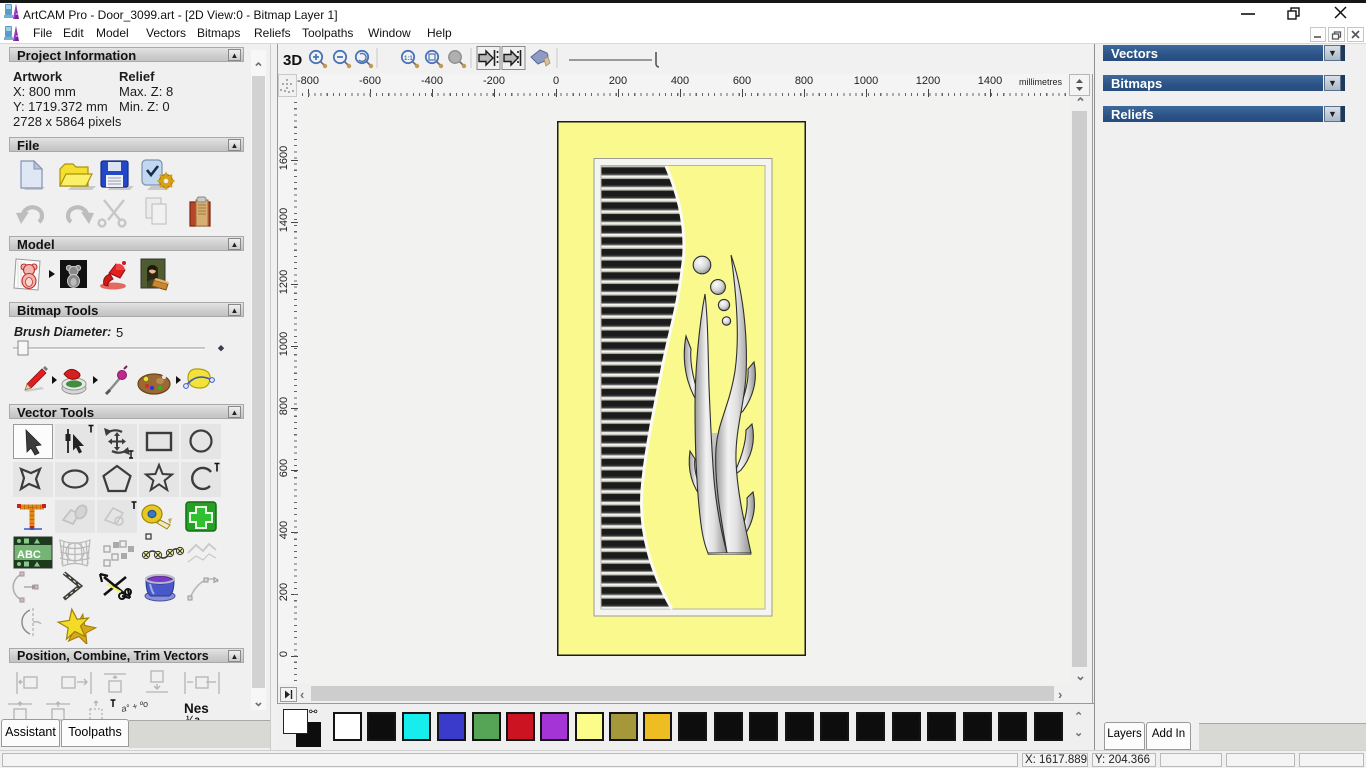 This screenshot has width=1366, height=768. Describe the element at coordinates (292, 60) in the screenshot. I see `svg-text: 3D` at that location.